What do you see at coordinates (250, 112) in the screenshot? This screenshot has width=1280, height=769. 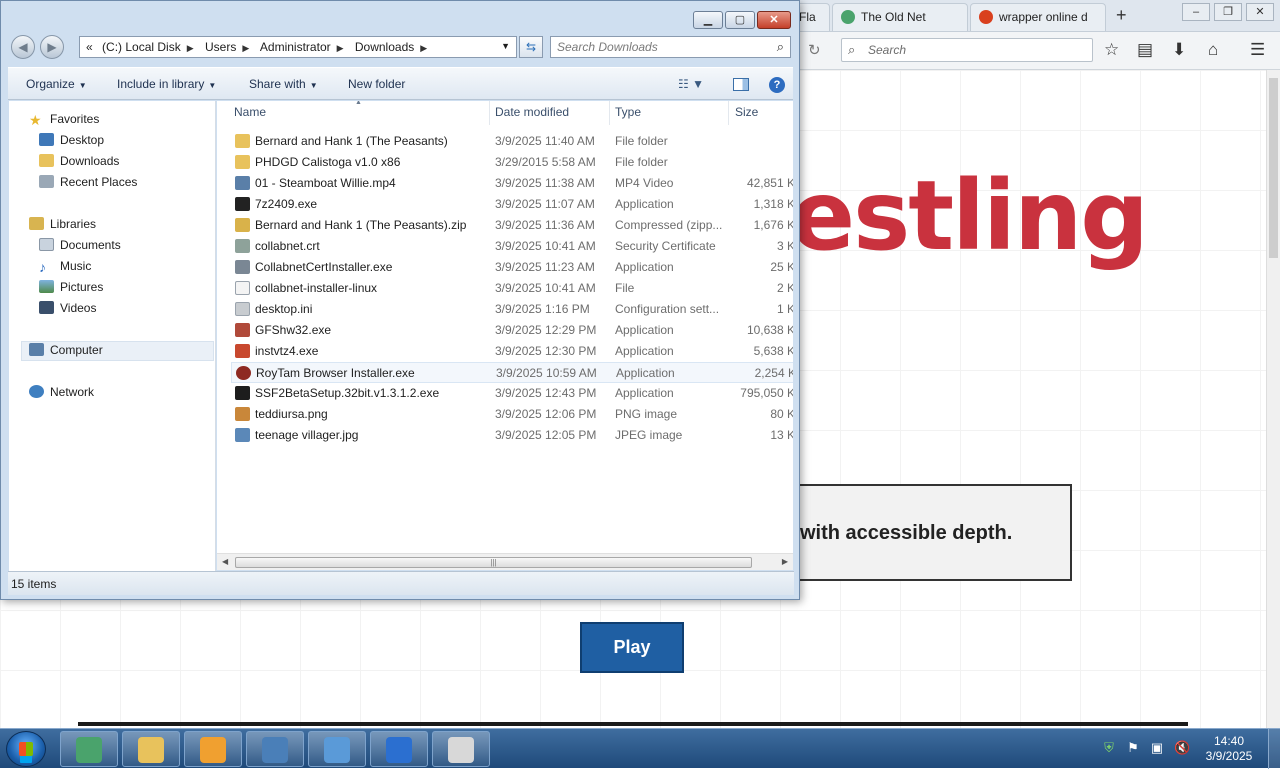 I see `column-header-name: Name` at bounding box center [250, 112].